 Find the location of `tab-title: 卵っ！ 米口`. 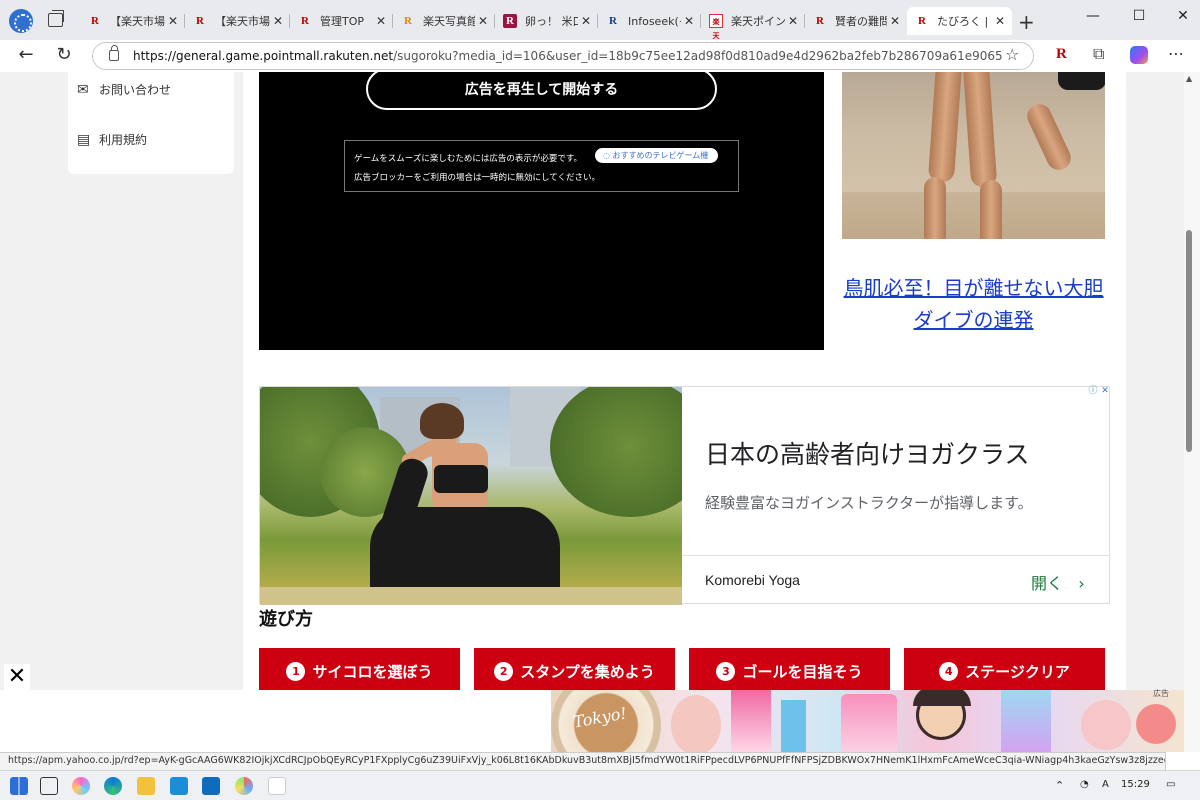

tab-title: 卵っ！ 米口 is located at coordinates (551, 21).